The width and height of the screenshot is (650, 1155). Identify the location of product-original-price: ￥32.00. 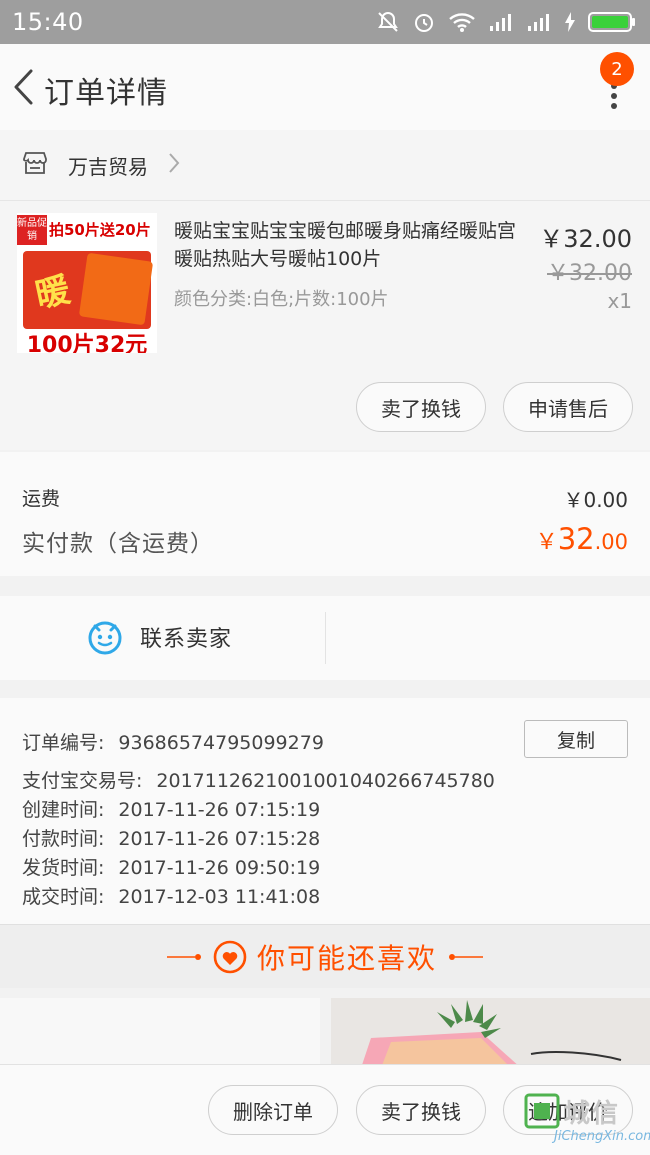
(589, 273).